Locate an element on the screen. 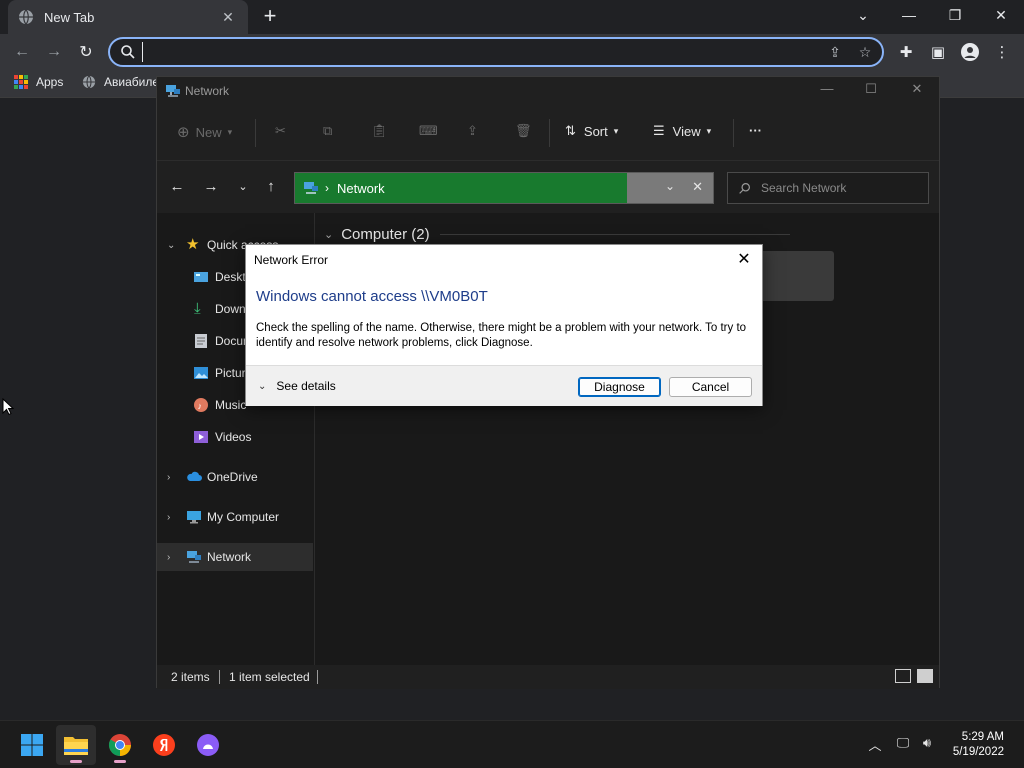 The height and width of the screenshot is (768, 1024). nav-onedrive: › OneDrive is located at coordinates (235, 477).